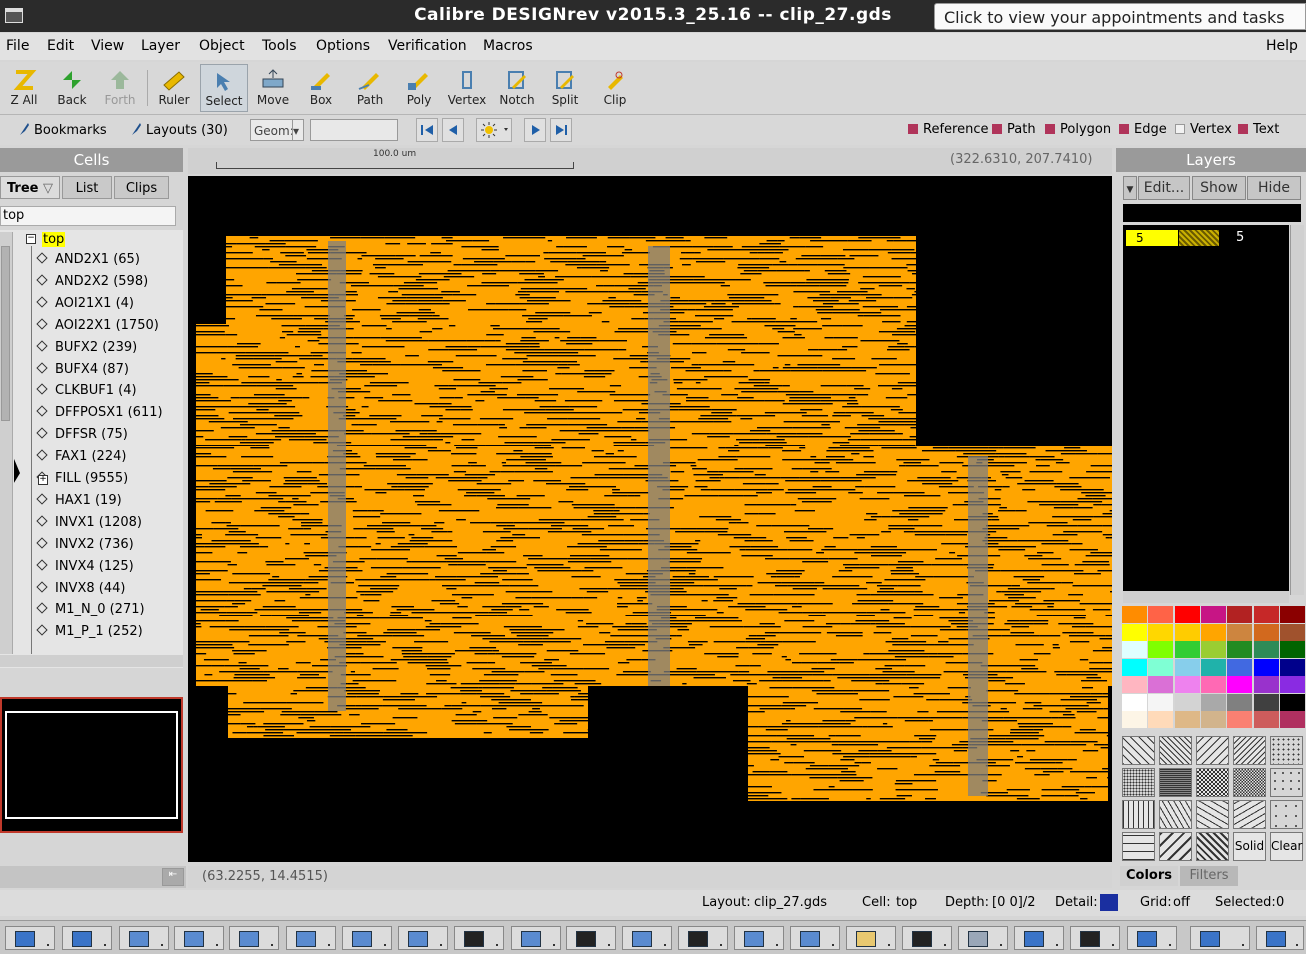 This screenshot has height=954, width=1306. What do you see at coordinates (88, 216) in the screenshot?
I see `cell-filter-input: top` at bounding box center [88, 216].